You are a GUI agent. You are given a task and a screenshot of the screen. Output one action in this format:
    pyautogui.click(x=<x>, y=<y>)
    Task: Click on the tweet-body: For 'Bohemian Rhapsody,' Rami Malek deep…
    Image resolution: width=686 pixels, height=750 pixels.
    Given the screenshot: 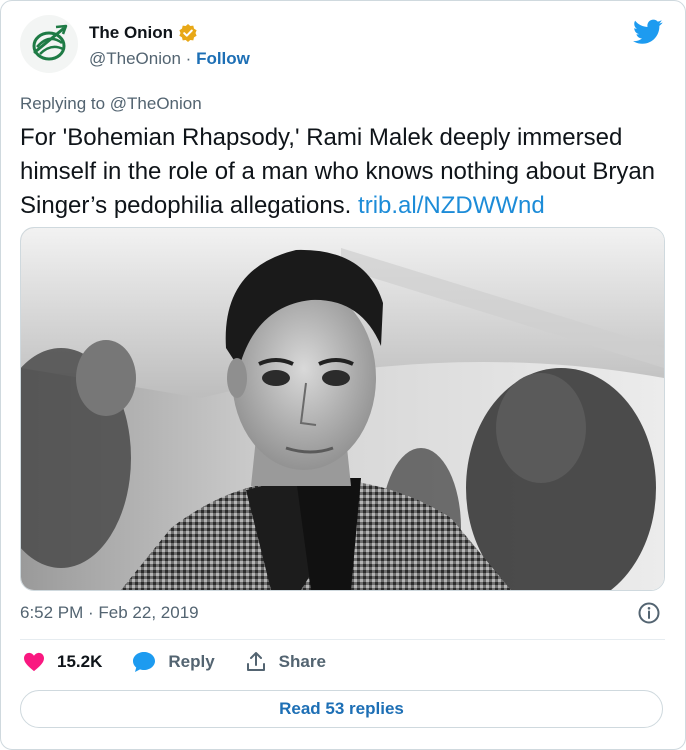 What is the action you would take?
    pyautogui.click(x=338, y=171)
    